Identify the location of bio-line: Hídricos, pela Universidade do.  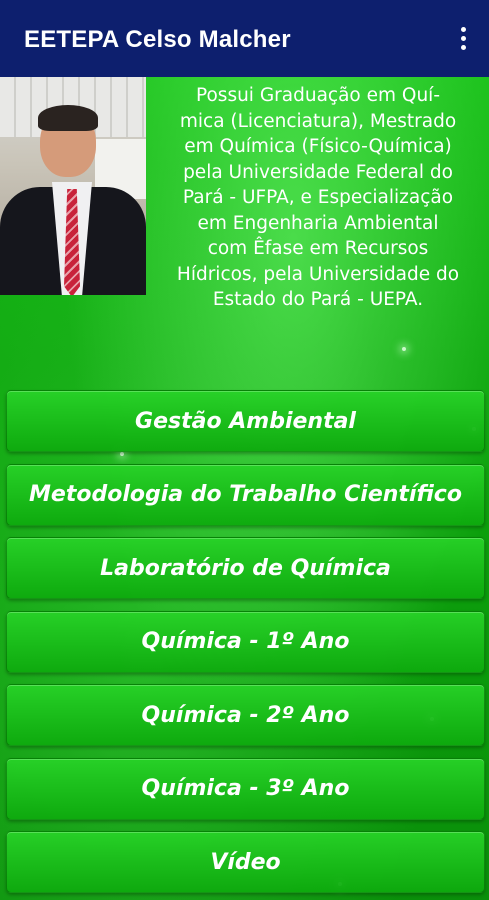
(318, 274).